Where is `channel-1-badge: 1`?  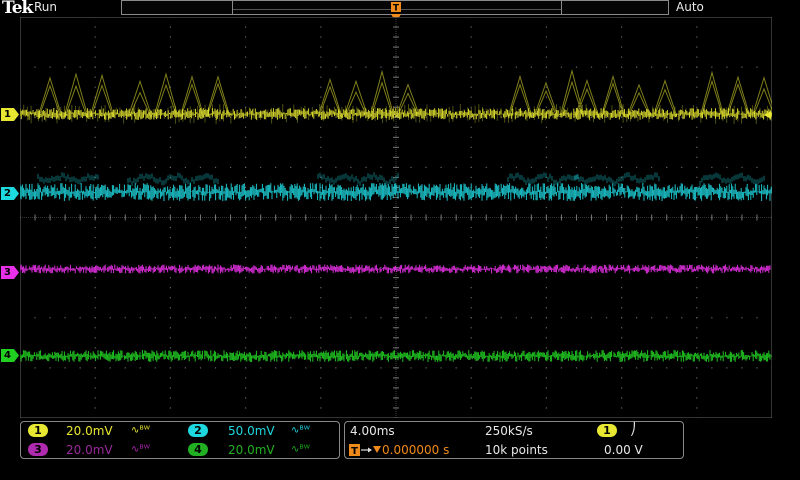 channel-1-badge: 1 is located at coordinates (38, 430).